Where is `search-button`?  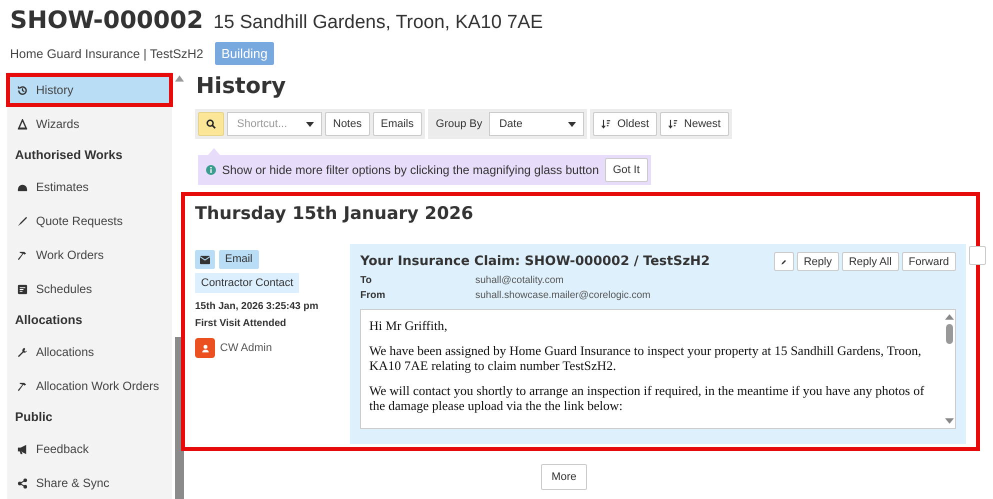 search-button is located at coordinates (211, 124).